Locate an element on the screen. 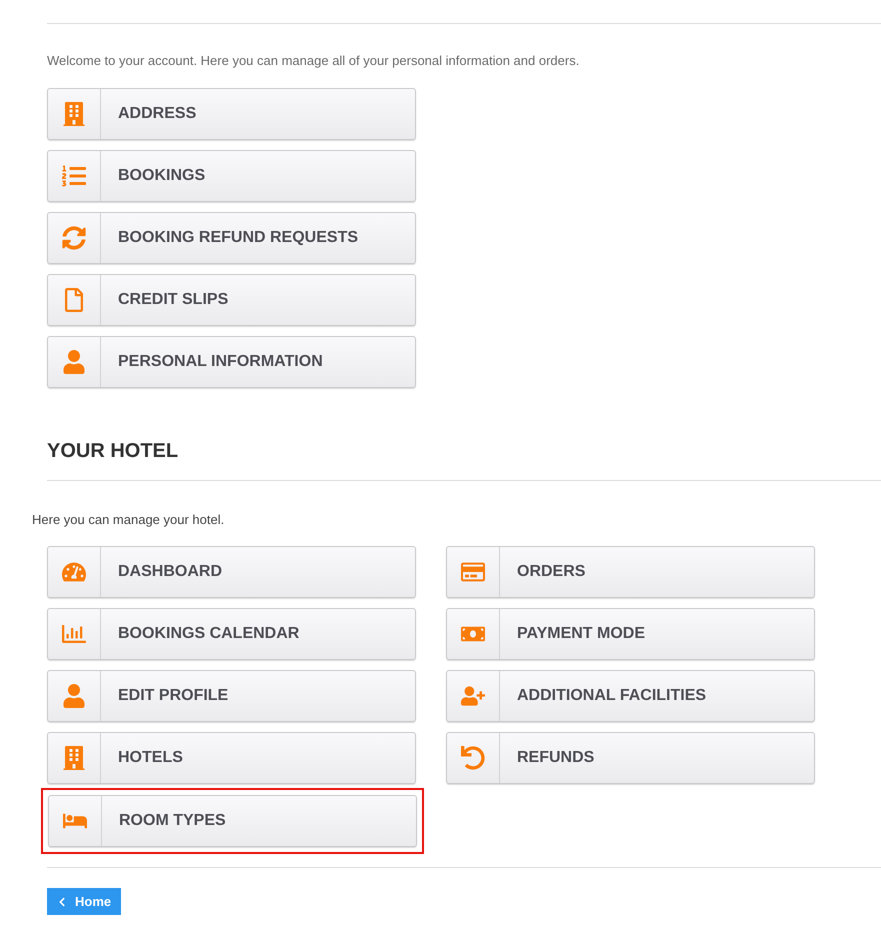 This screenshot has height=940, width=881. account-link-button: ROOM TYPES is located at coordinates (232, 821).